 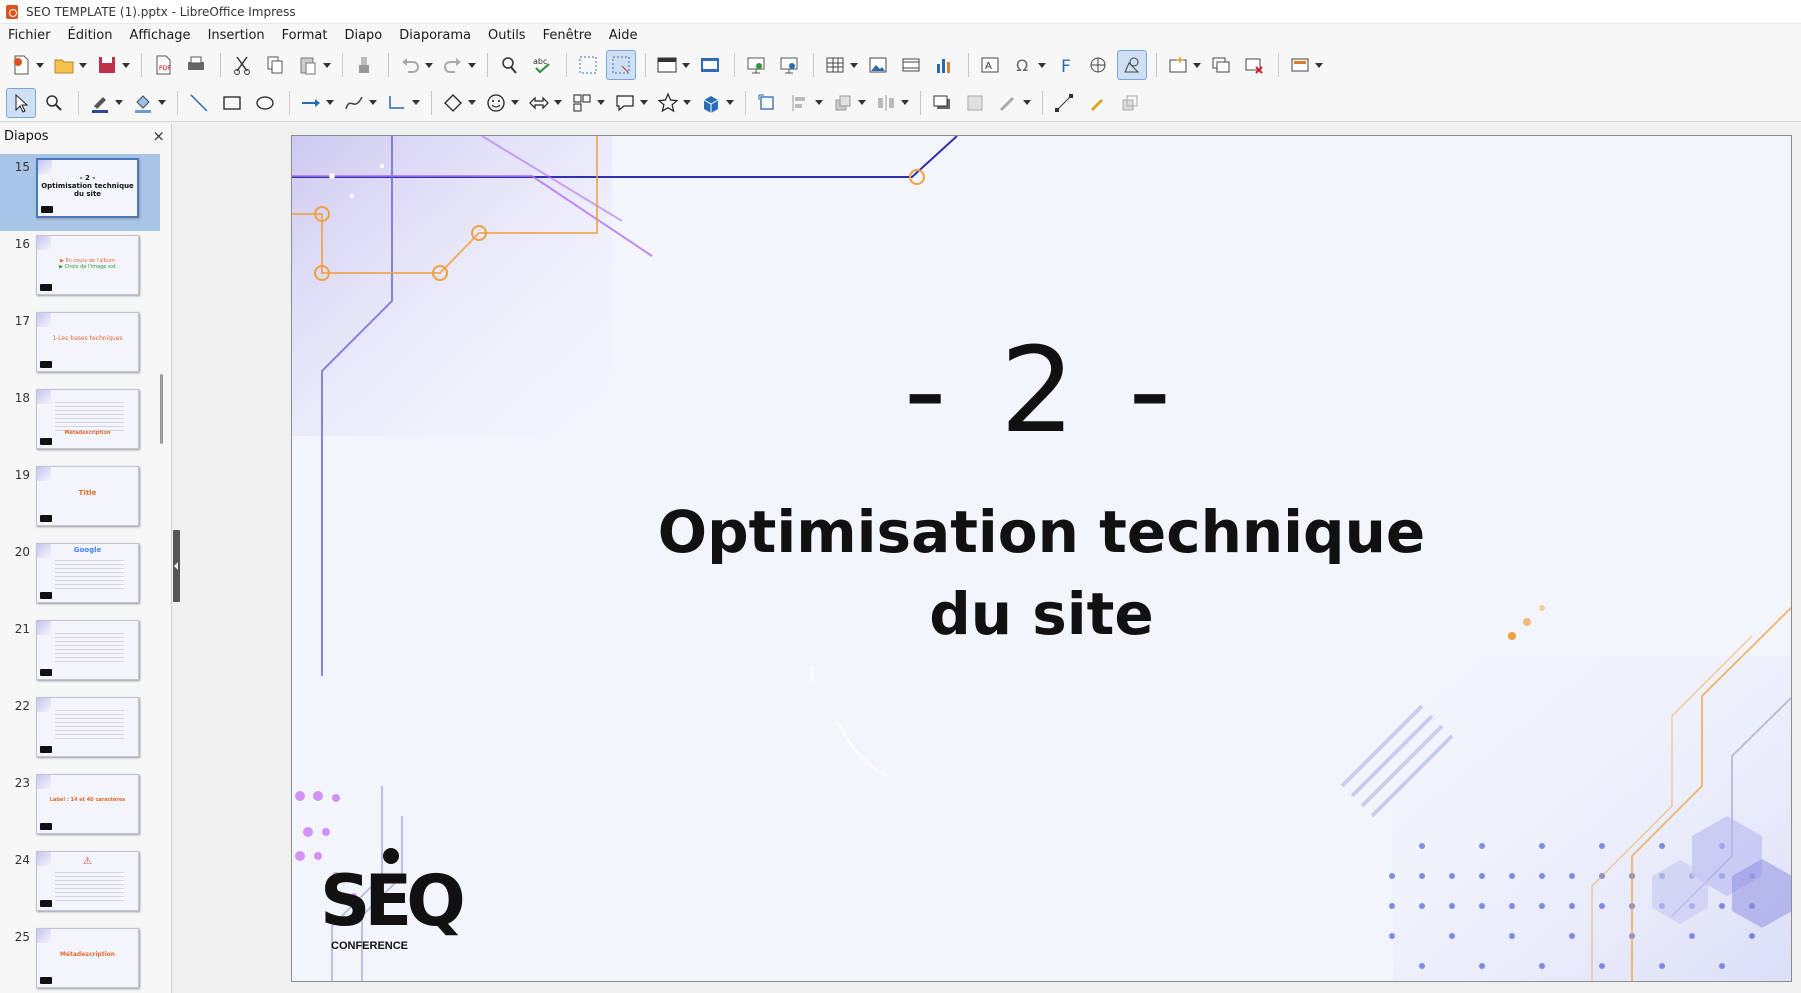 I want to click on slide-thumbnail-15: 15 - 2 - Optimisation technique du site, so click(x=80, y=192).